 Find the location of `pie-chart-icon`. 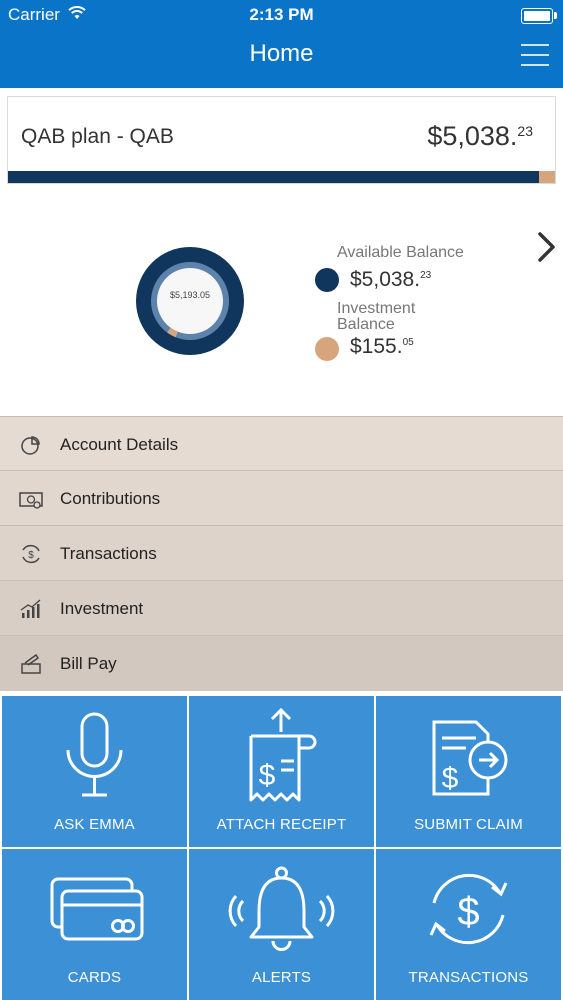

pie-chart-icon is located at coordinates (30, 445).